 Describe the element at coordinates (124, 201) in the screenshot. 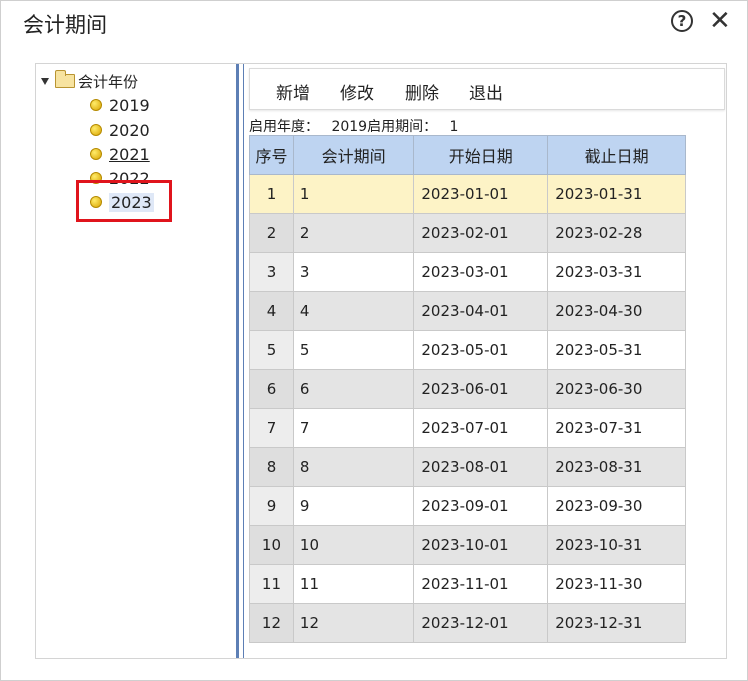

I see `selection-highlight-box` at that location.